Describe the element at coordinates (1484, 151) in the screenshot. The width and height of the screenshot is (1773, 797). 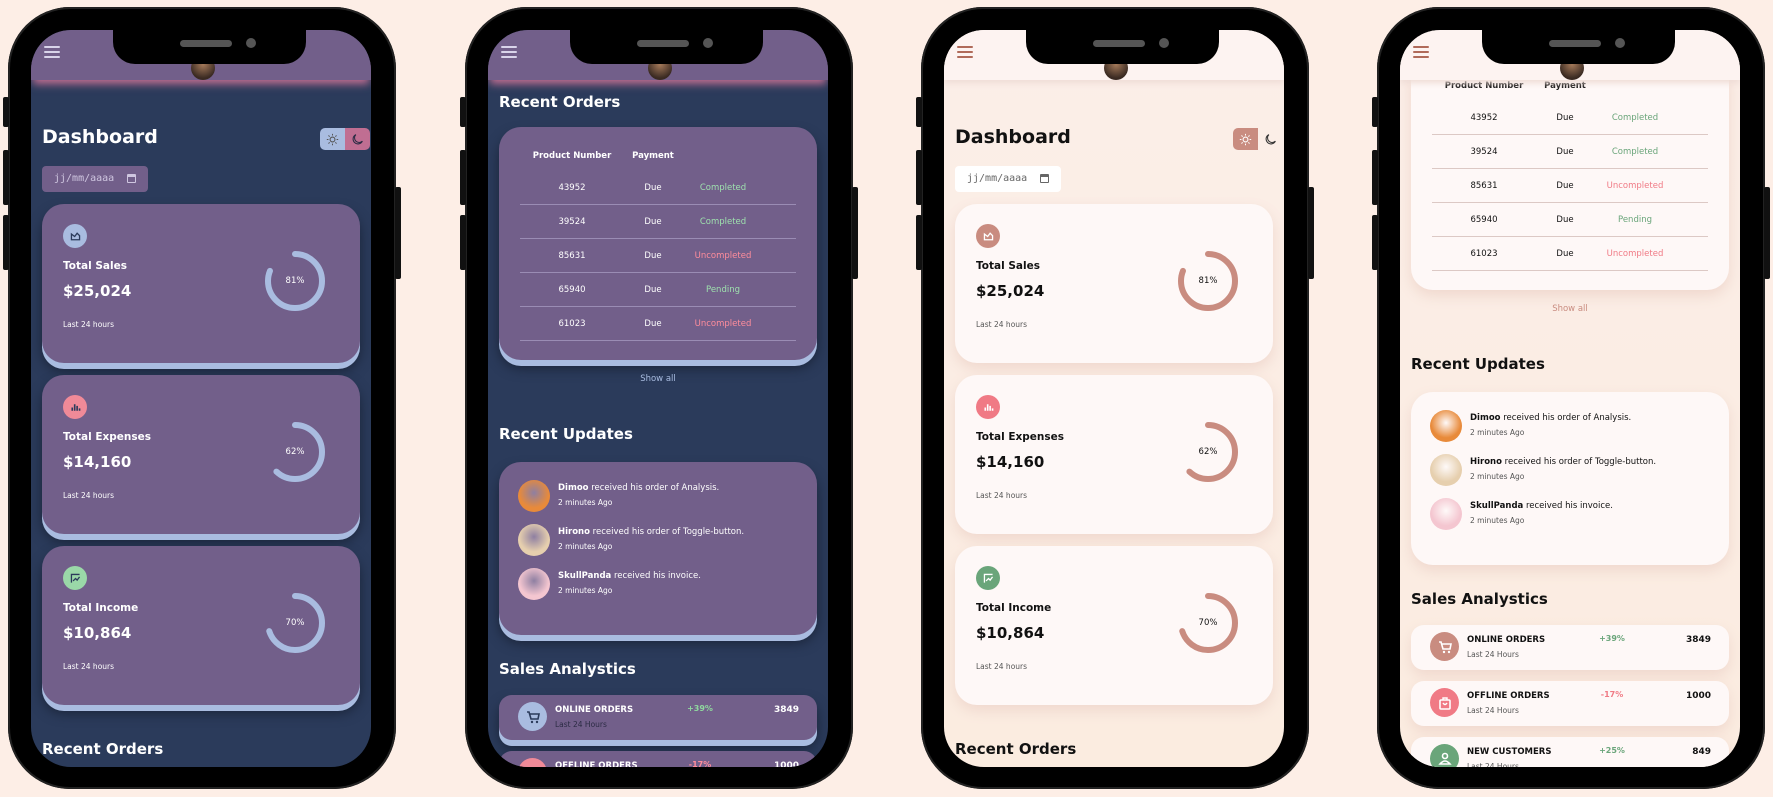
I see `product-number: 39524` at that location.